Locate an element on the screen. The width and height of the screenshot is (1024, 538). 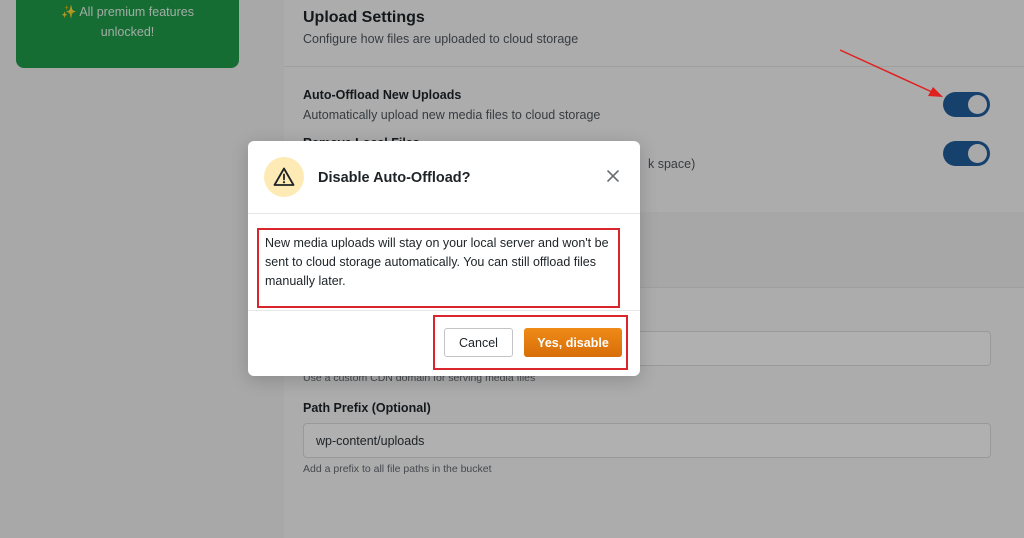
dialog-footer-divider is located at coordinates (444, 310).